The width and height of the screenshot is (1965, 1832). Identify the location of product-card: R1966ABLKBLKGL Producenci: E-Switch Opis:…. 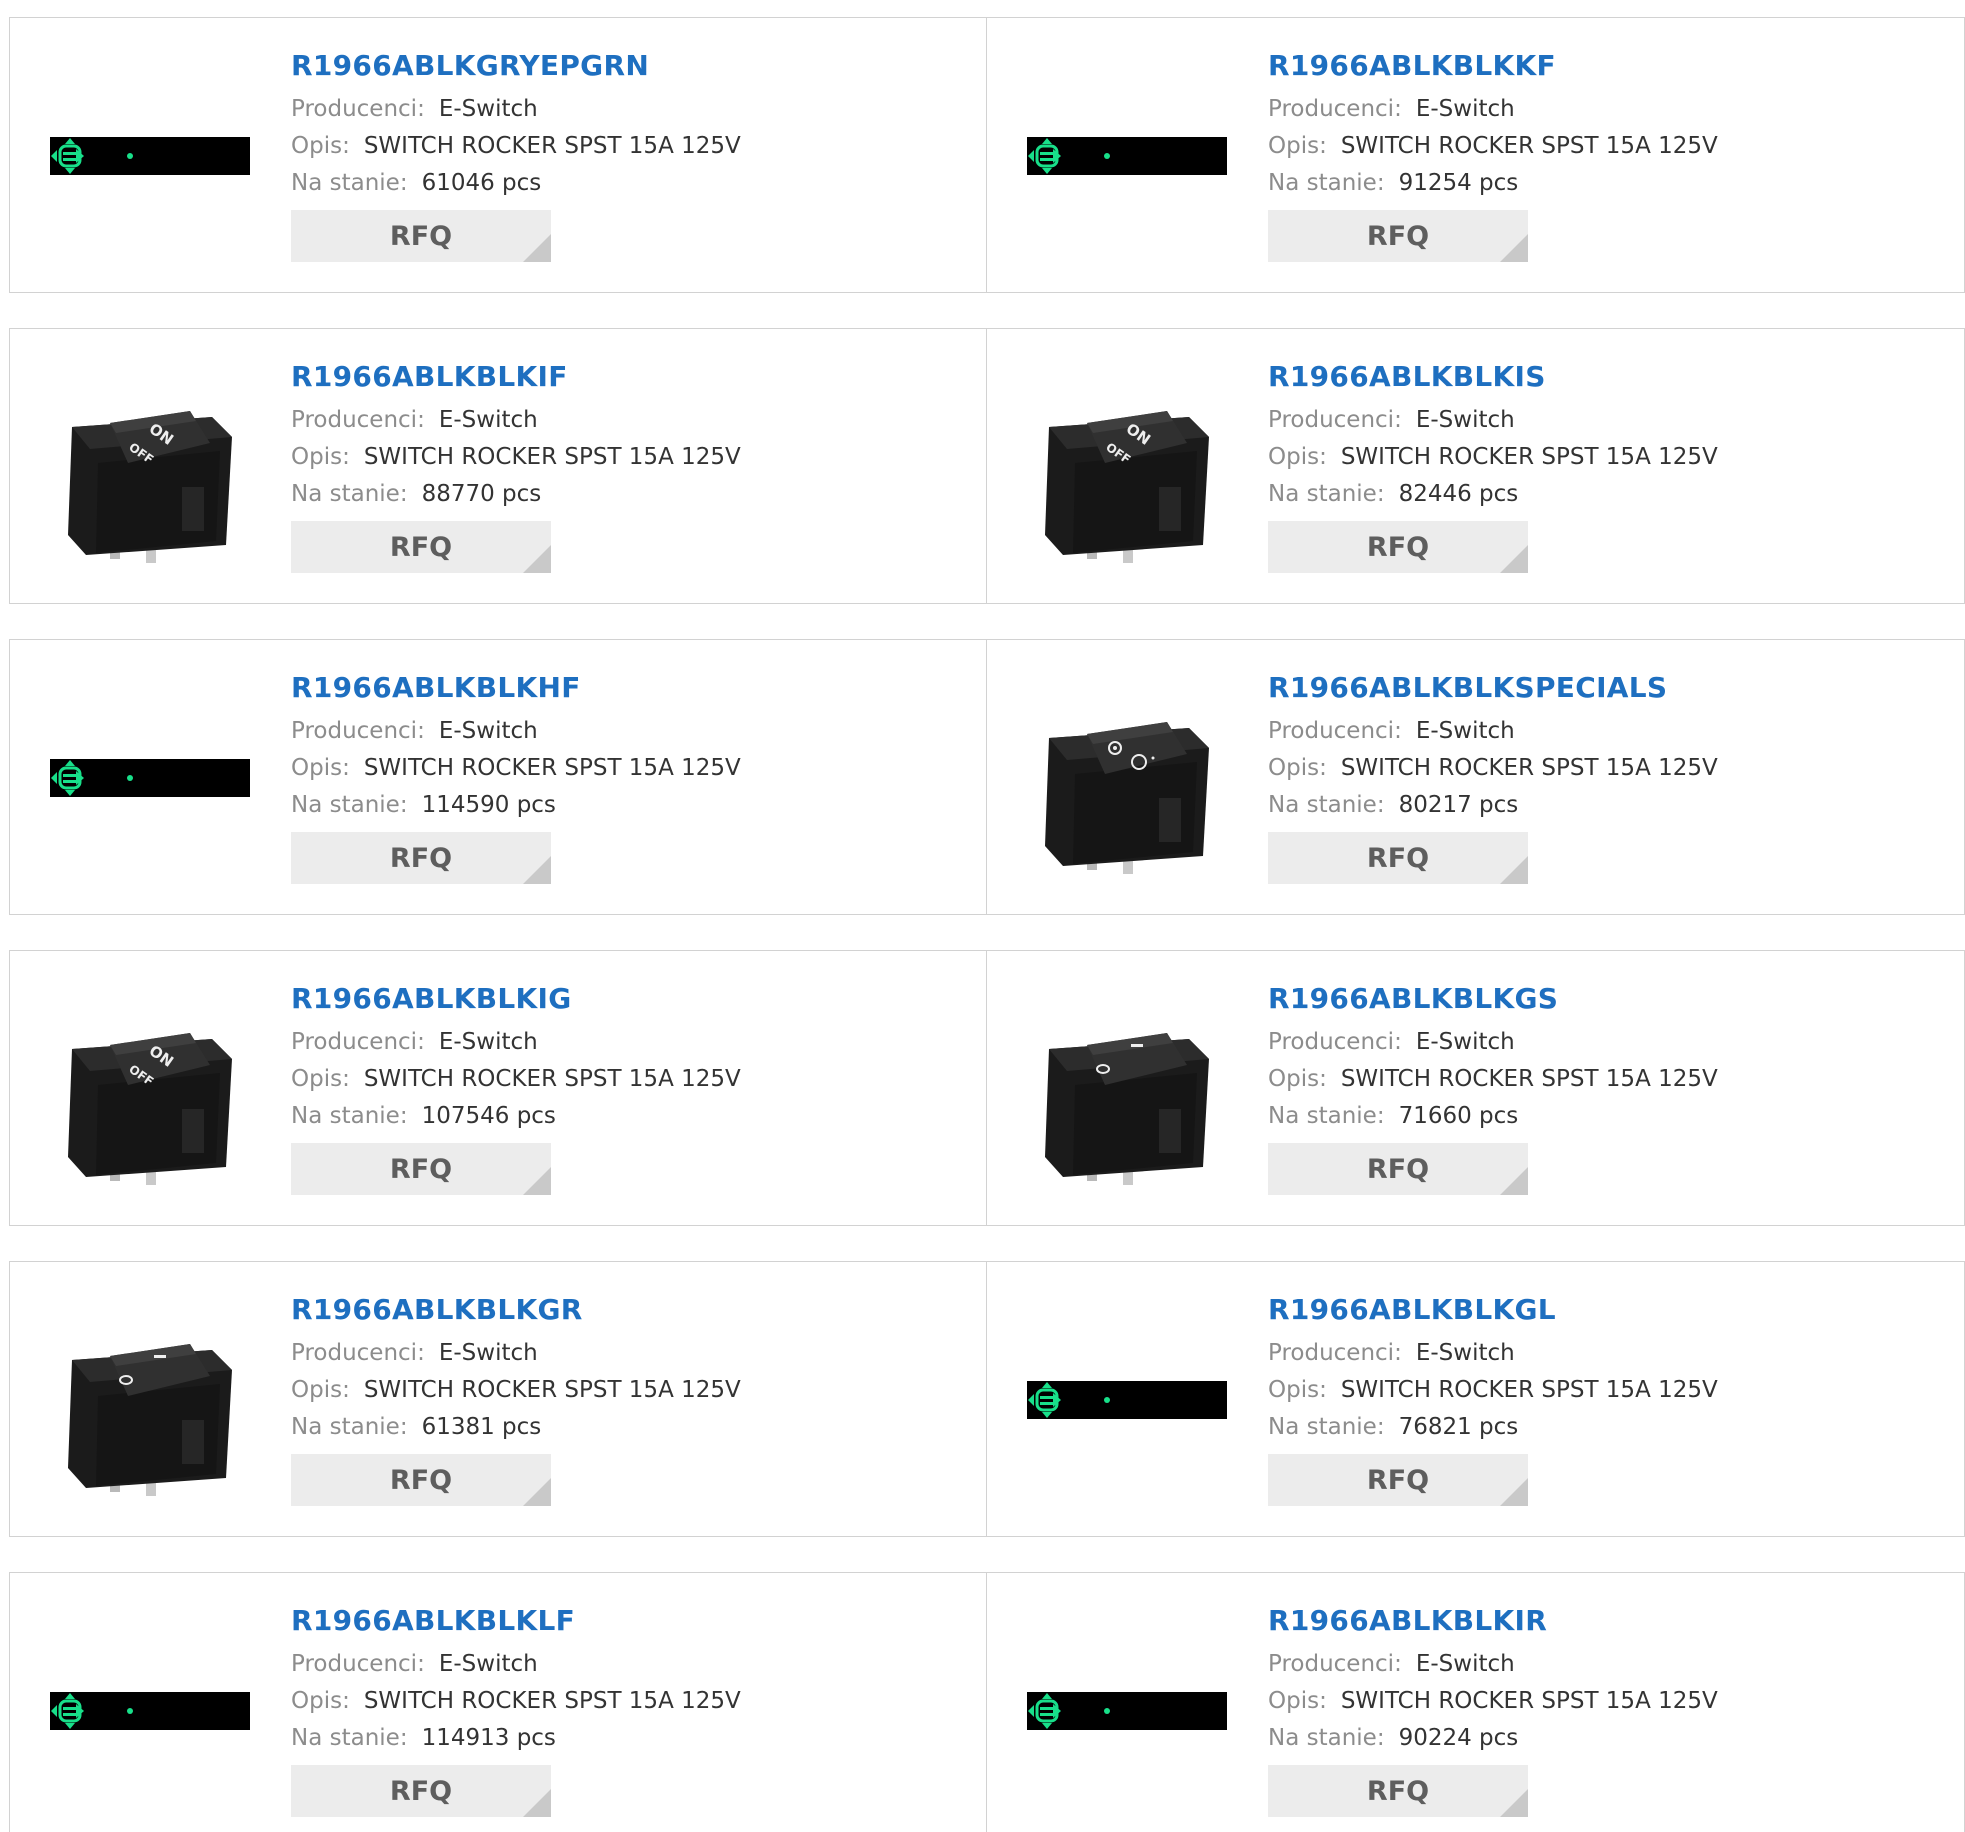
(1476, 1399).